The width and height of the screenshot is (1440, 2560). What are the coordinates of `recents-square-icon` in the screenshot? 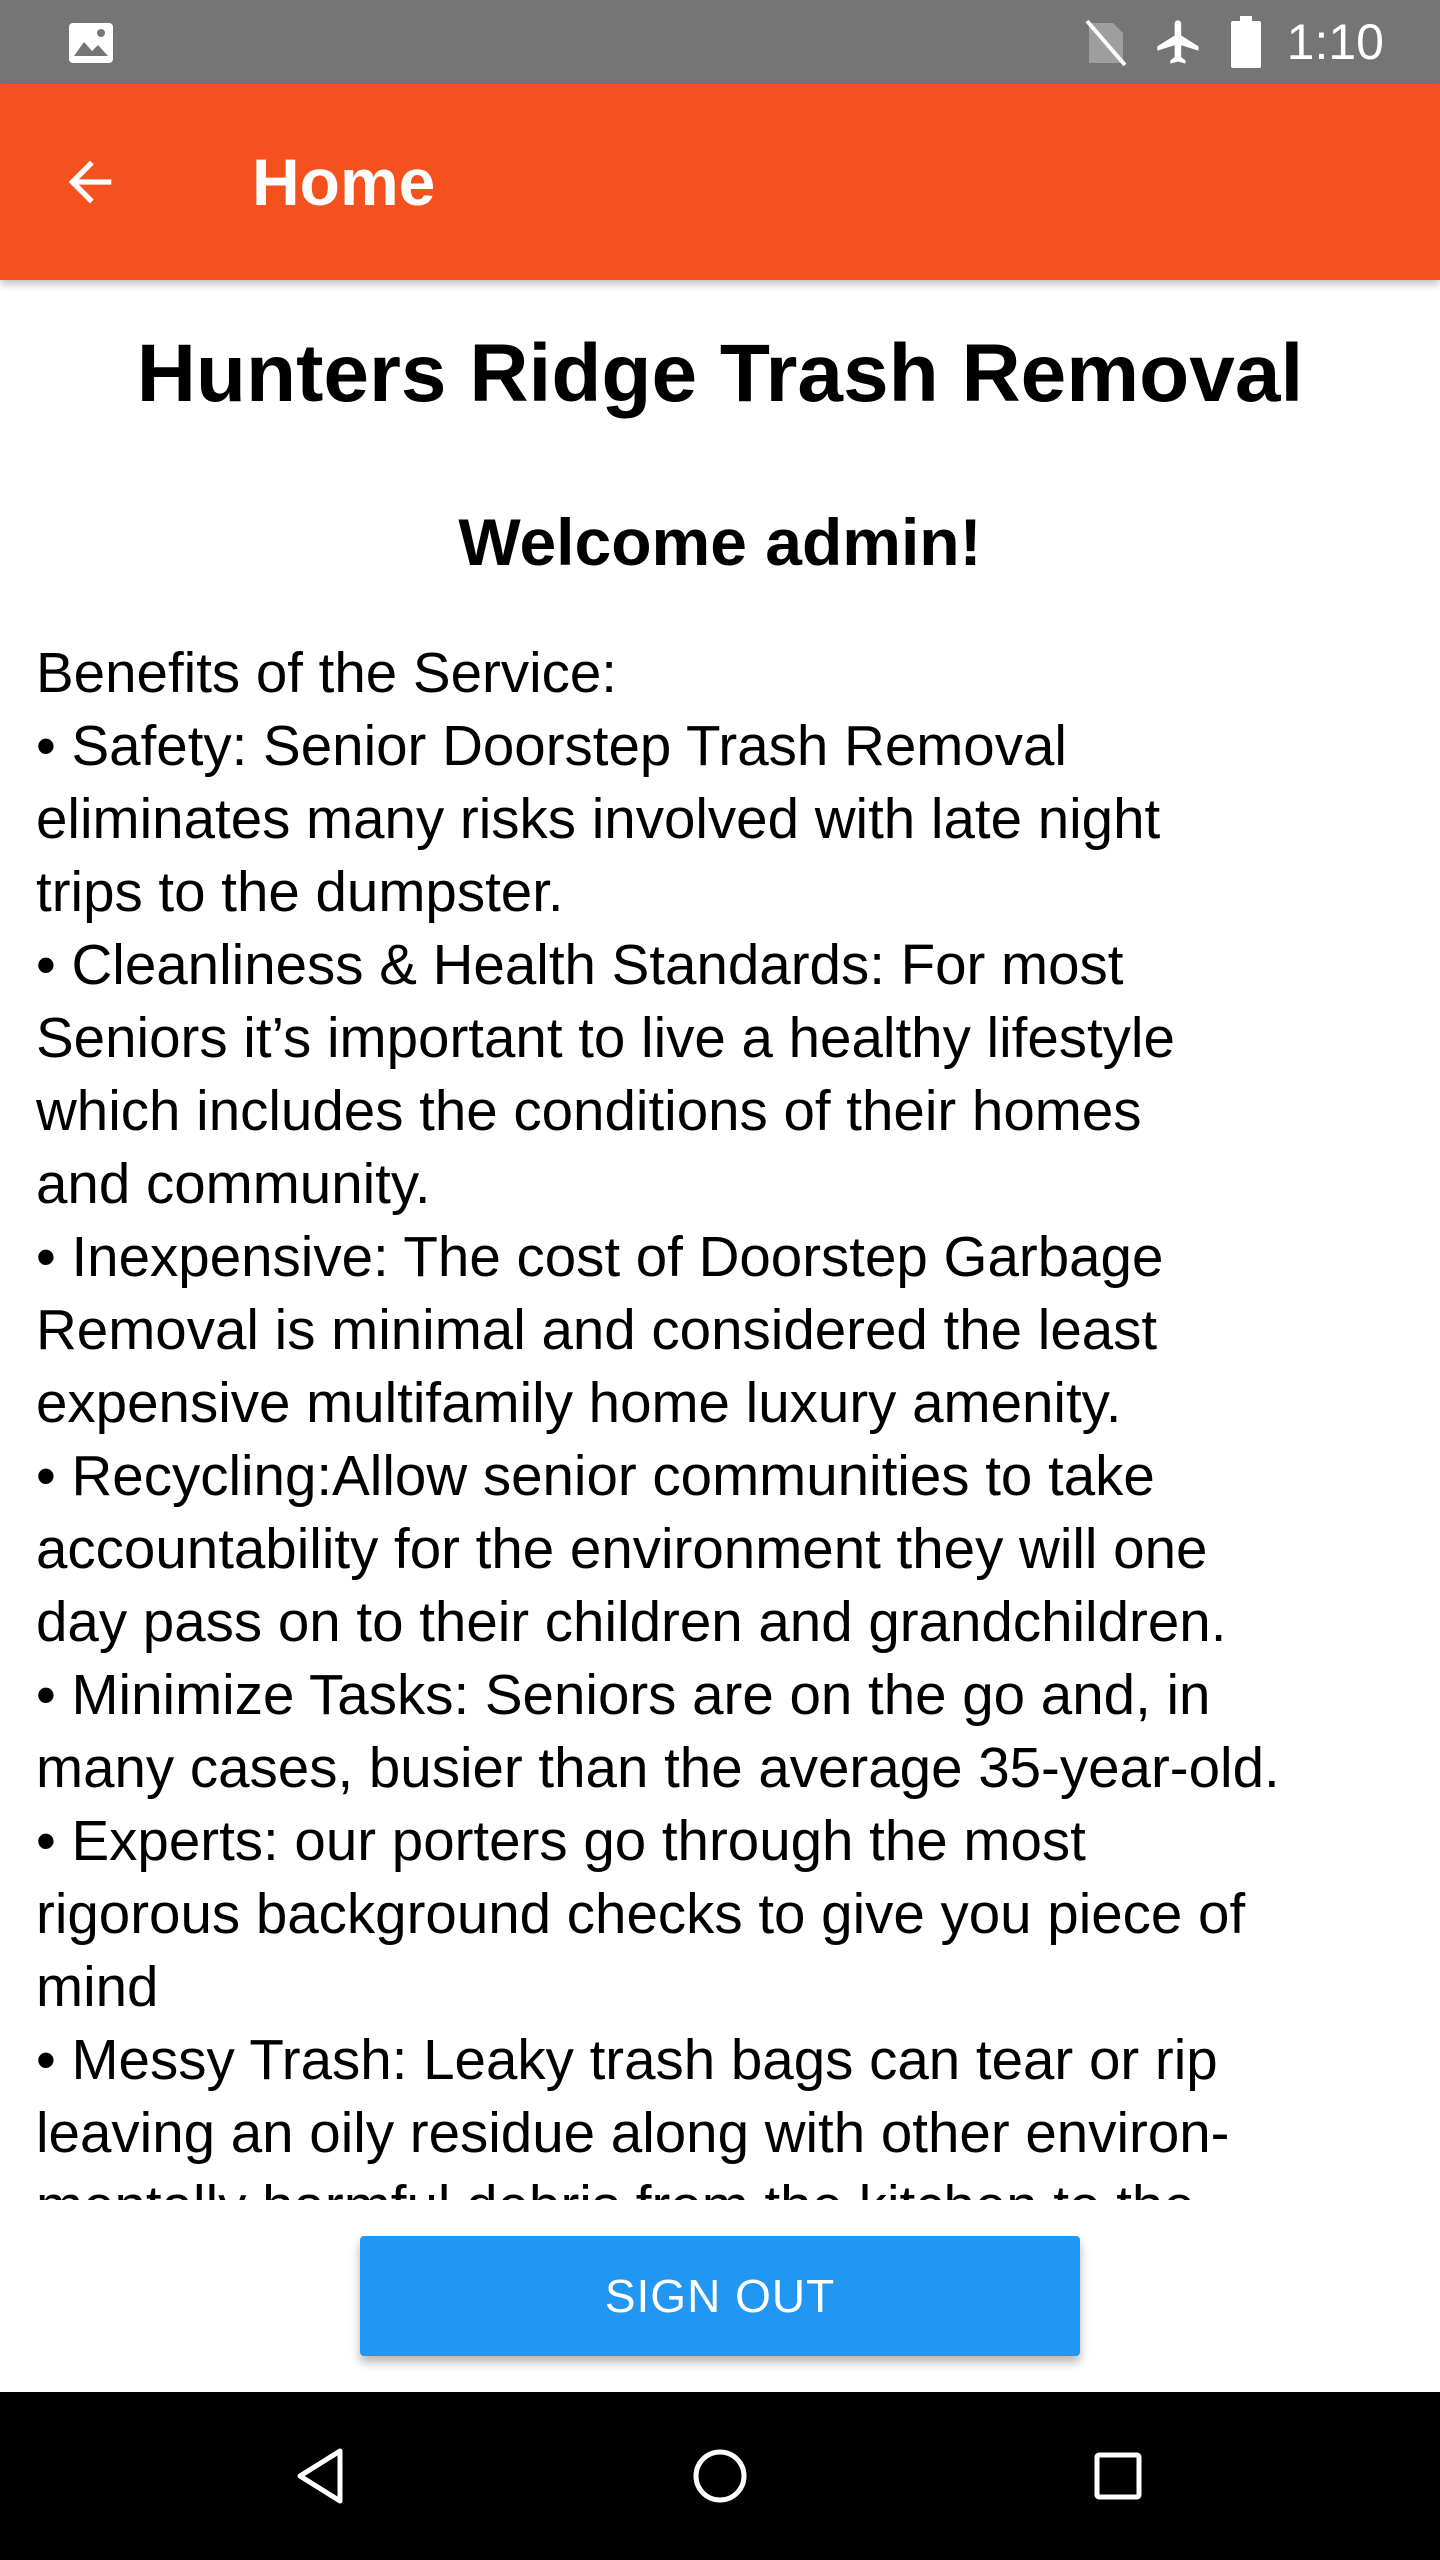 It's located at (1118, 2476).